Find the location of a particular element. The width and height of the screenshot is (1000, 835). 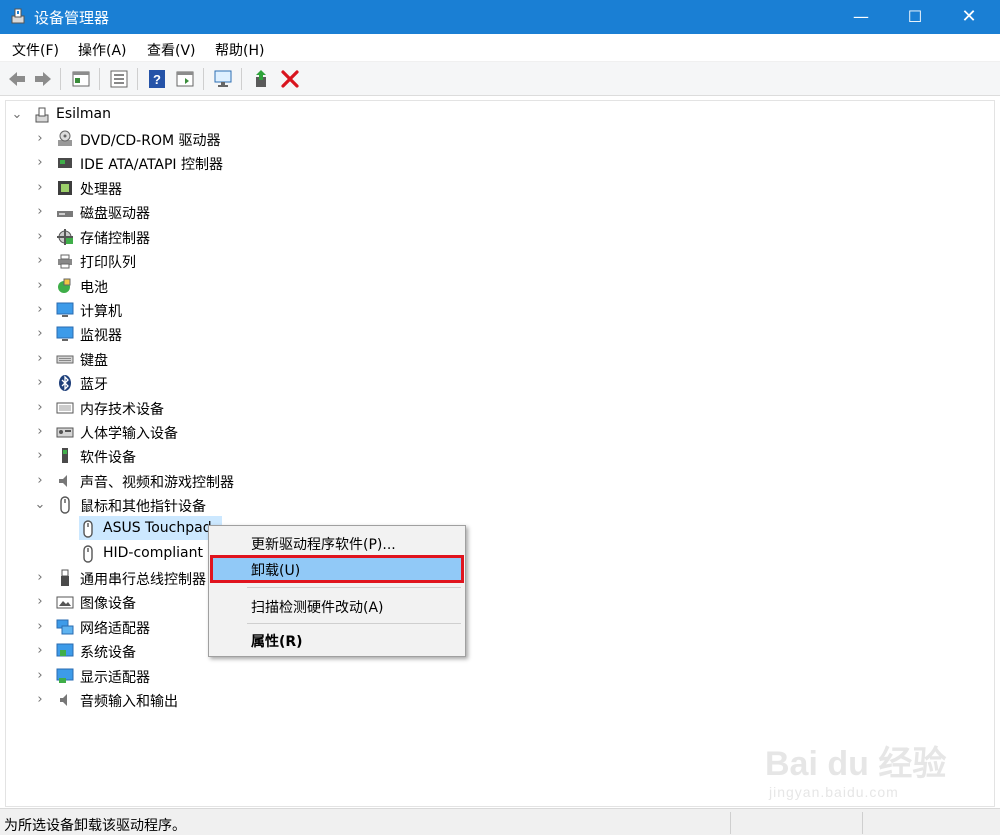

tree-item: › 人体学输入设备 is located at coordinates (306, 432).